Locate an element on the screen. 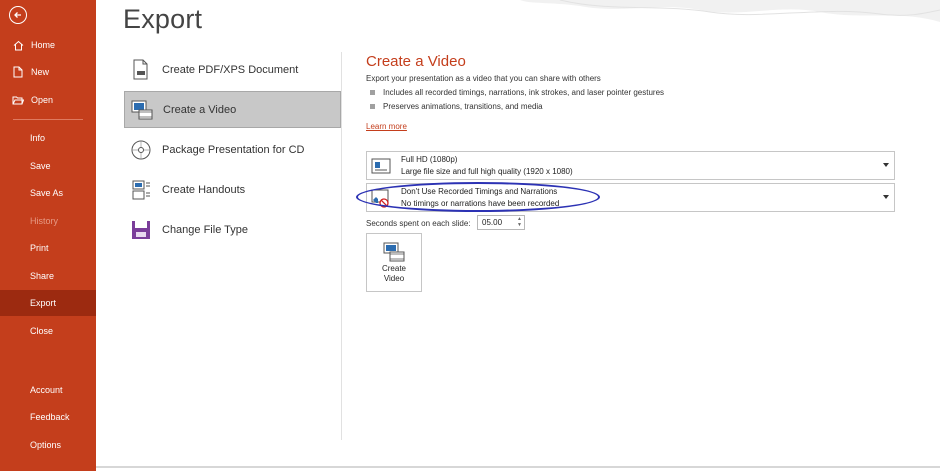 The height and width of the screenshot is (471, 940). sidebar-item-label: Share is located at coordinates (42, 276).